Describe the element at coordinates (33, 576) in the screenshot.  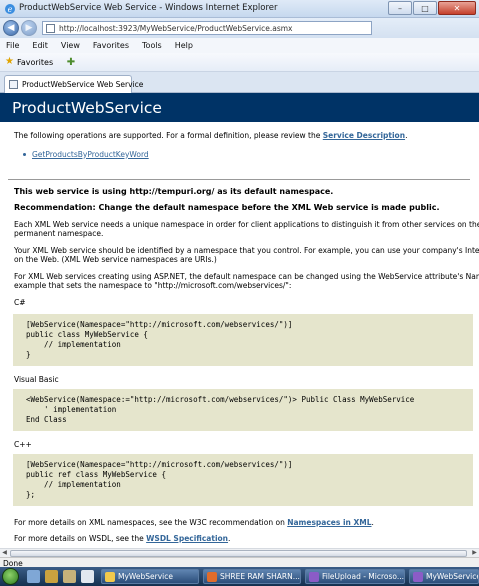
I see `ie-quicklaunch-icon` at that location.